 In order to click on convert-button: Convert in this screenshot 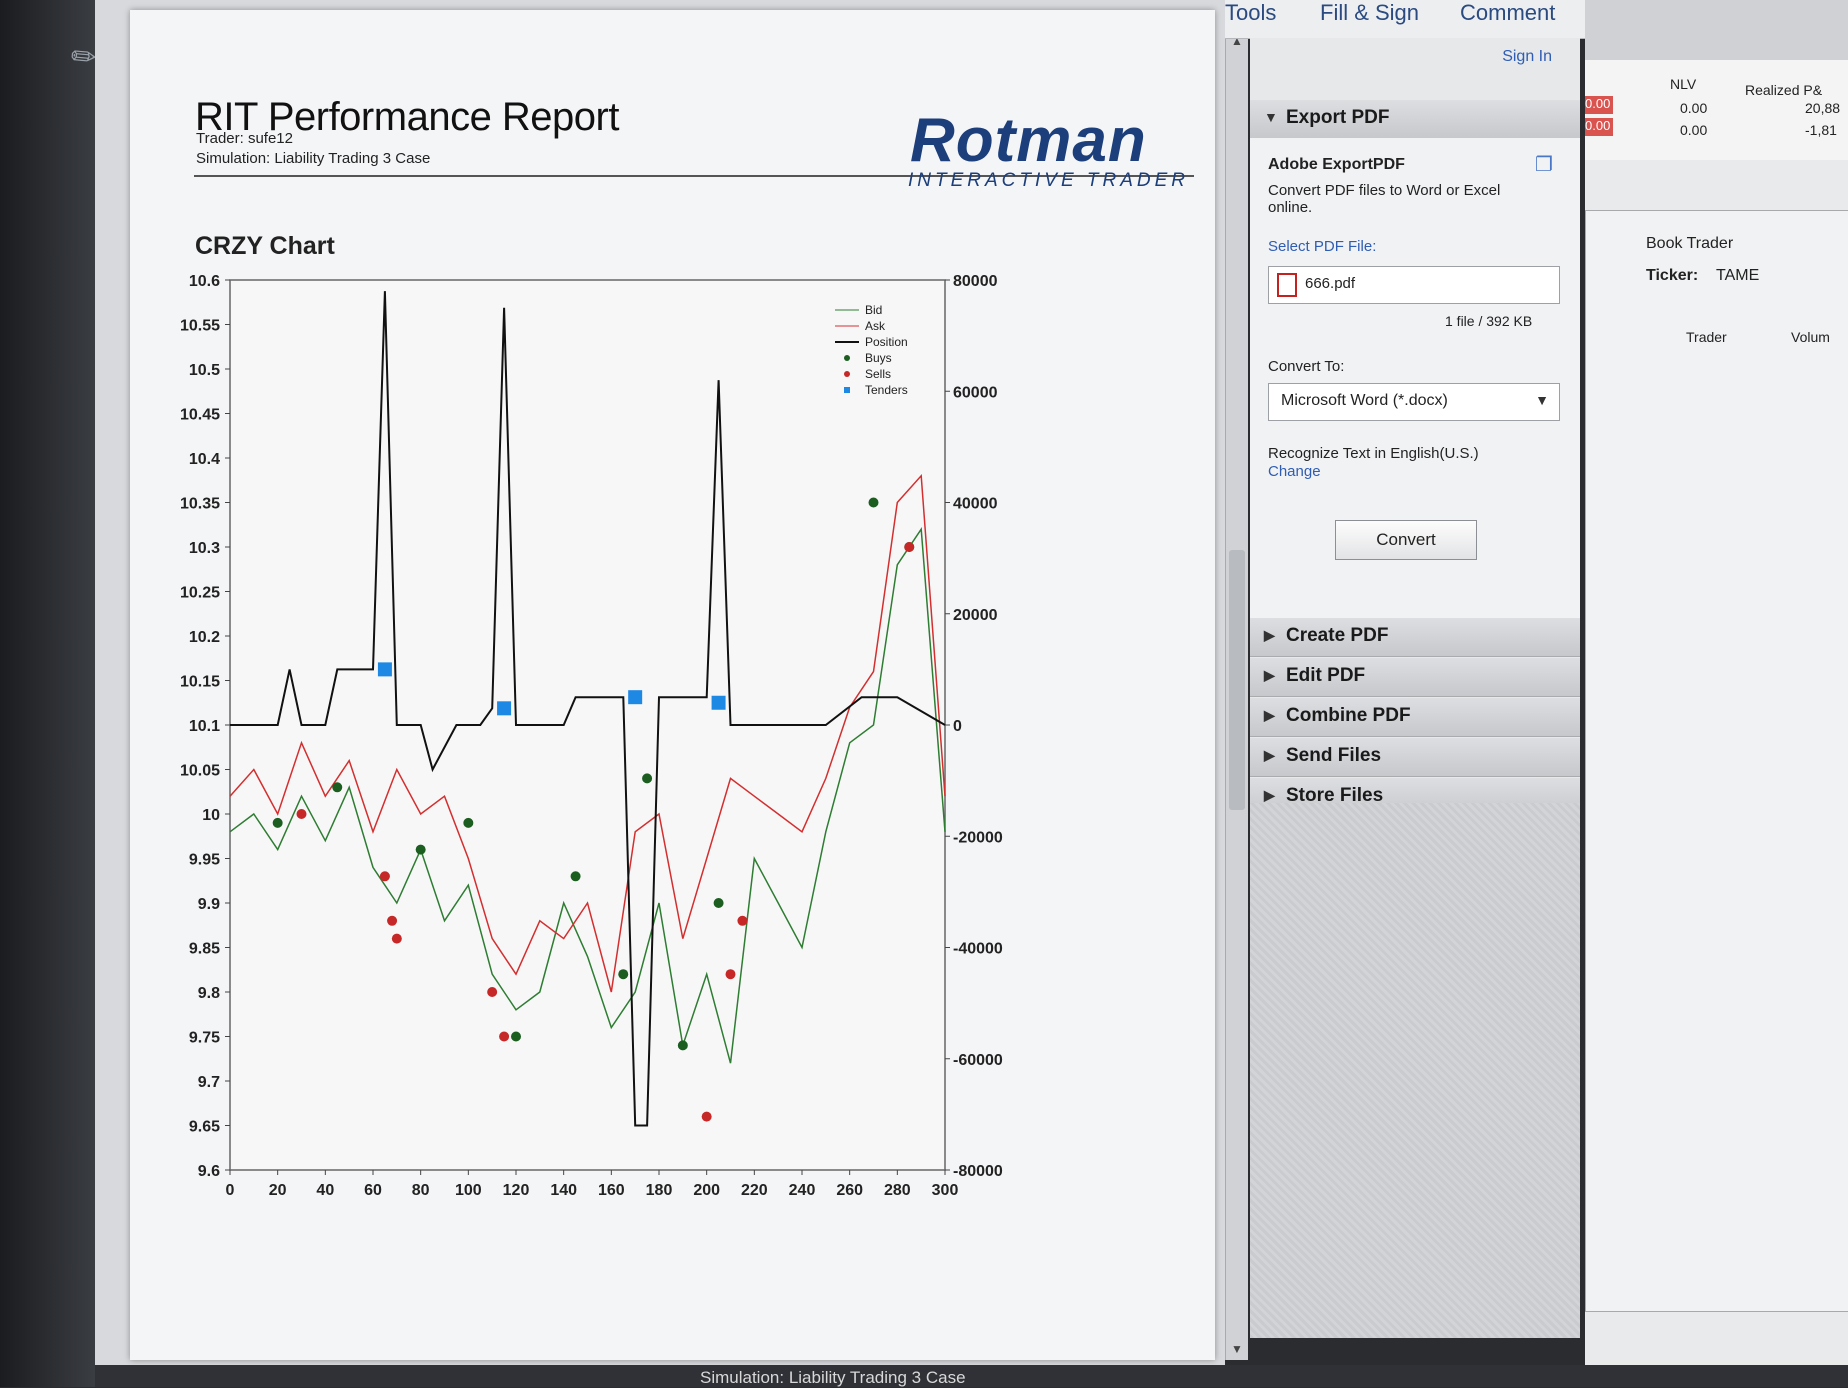, I will do `click(1406, 540)`.